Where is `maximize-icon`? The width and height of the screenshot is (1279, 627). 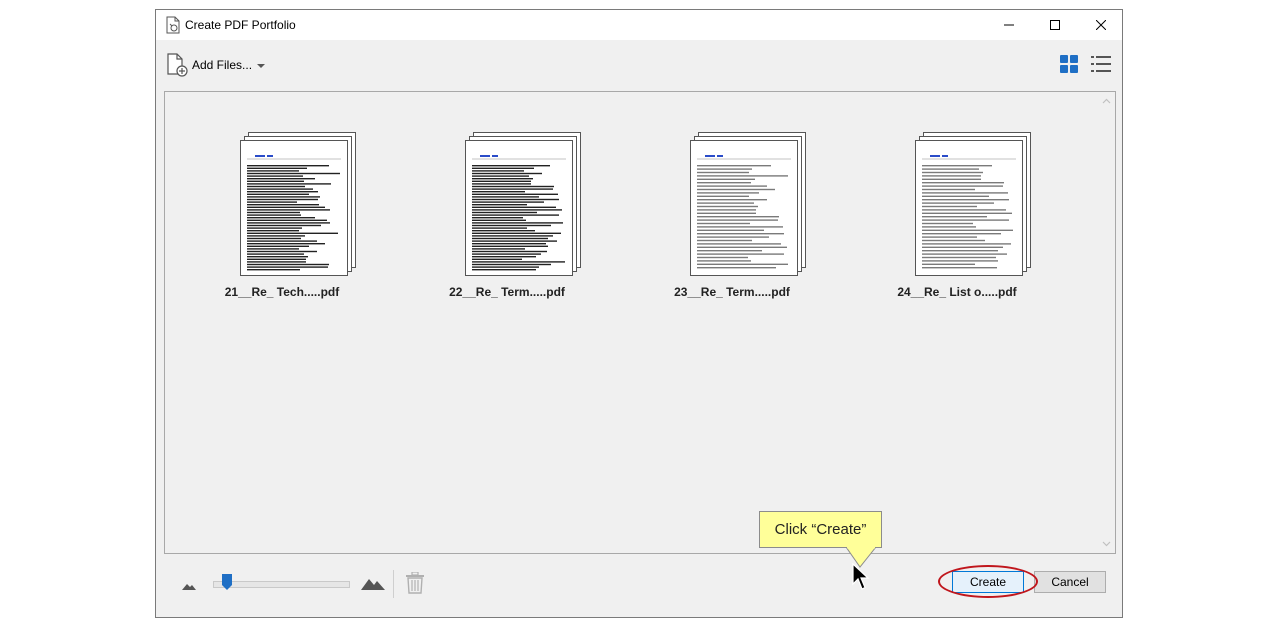
maximize-icon is located at coordinates (1055, 25).